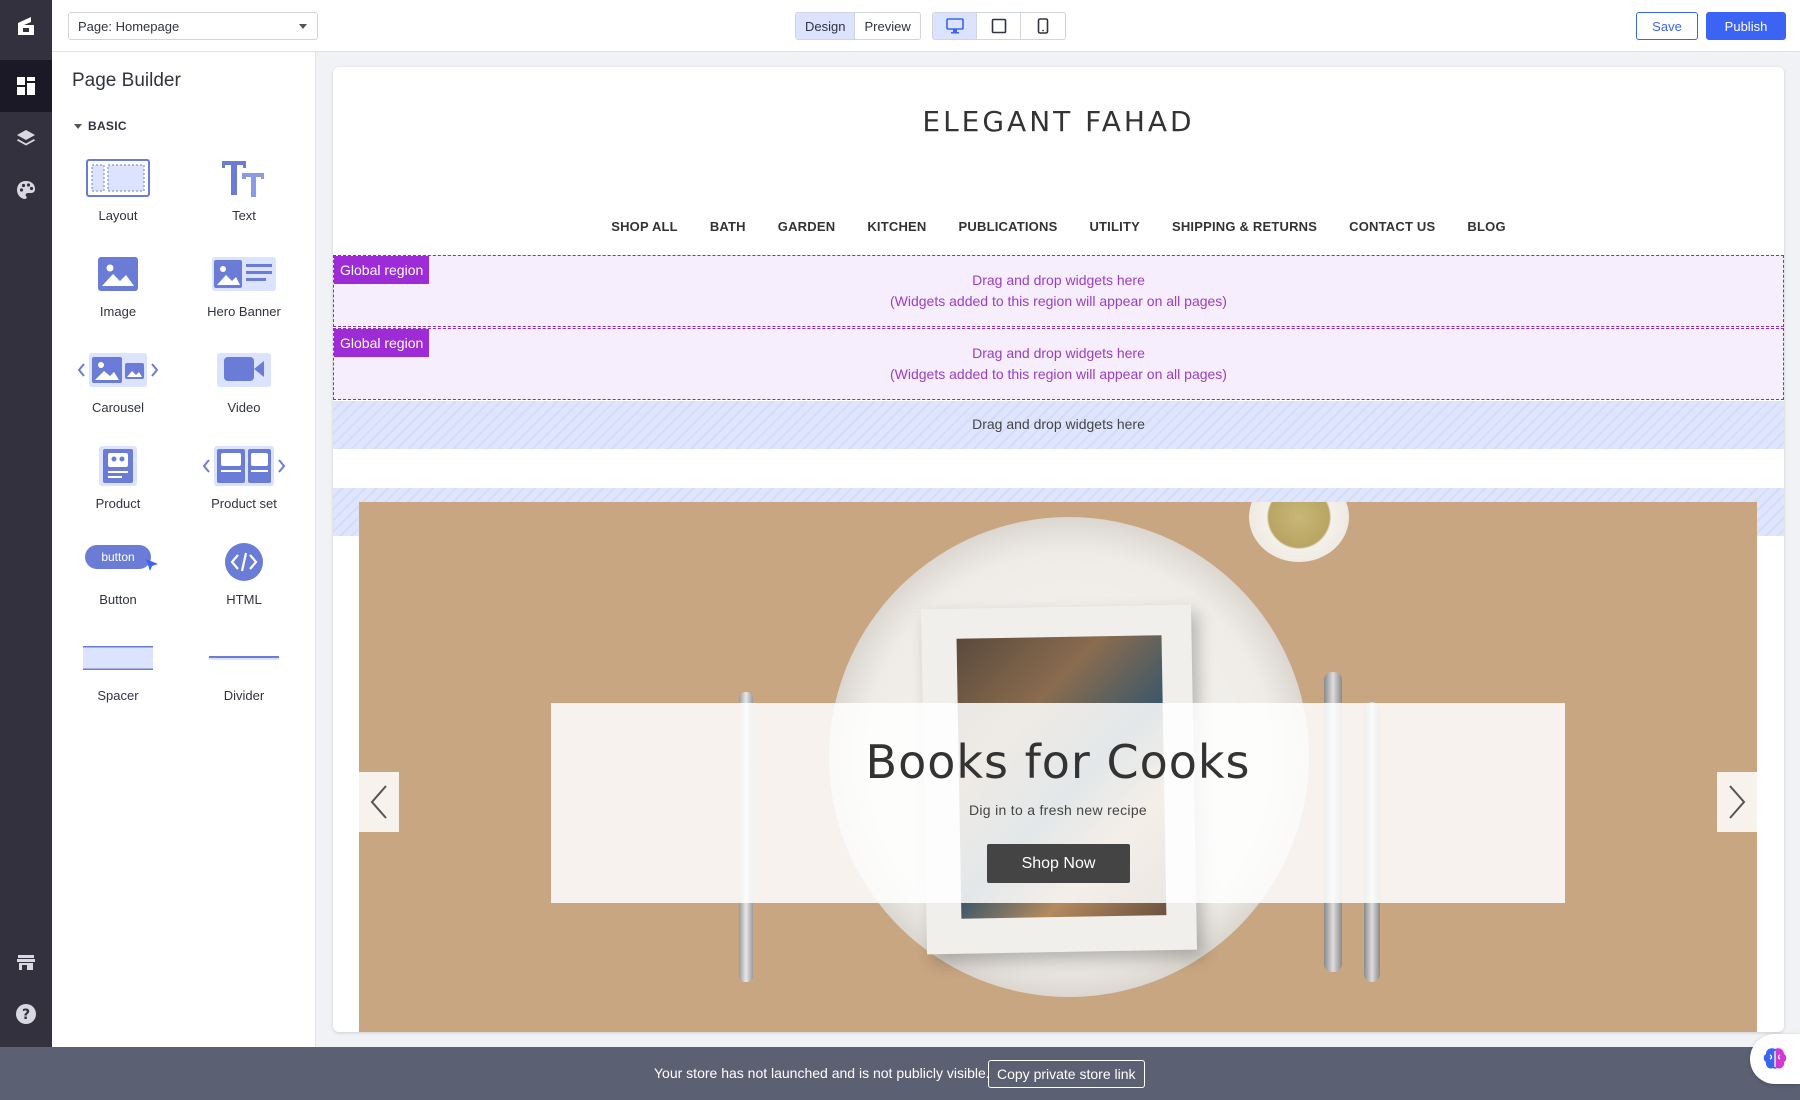  What do you see at coordinates (807, 226) in the screenshot?
I see `nav-garden: GARDEN` at bounding box center [807, 226].